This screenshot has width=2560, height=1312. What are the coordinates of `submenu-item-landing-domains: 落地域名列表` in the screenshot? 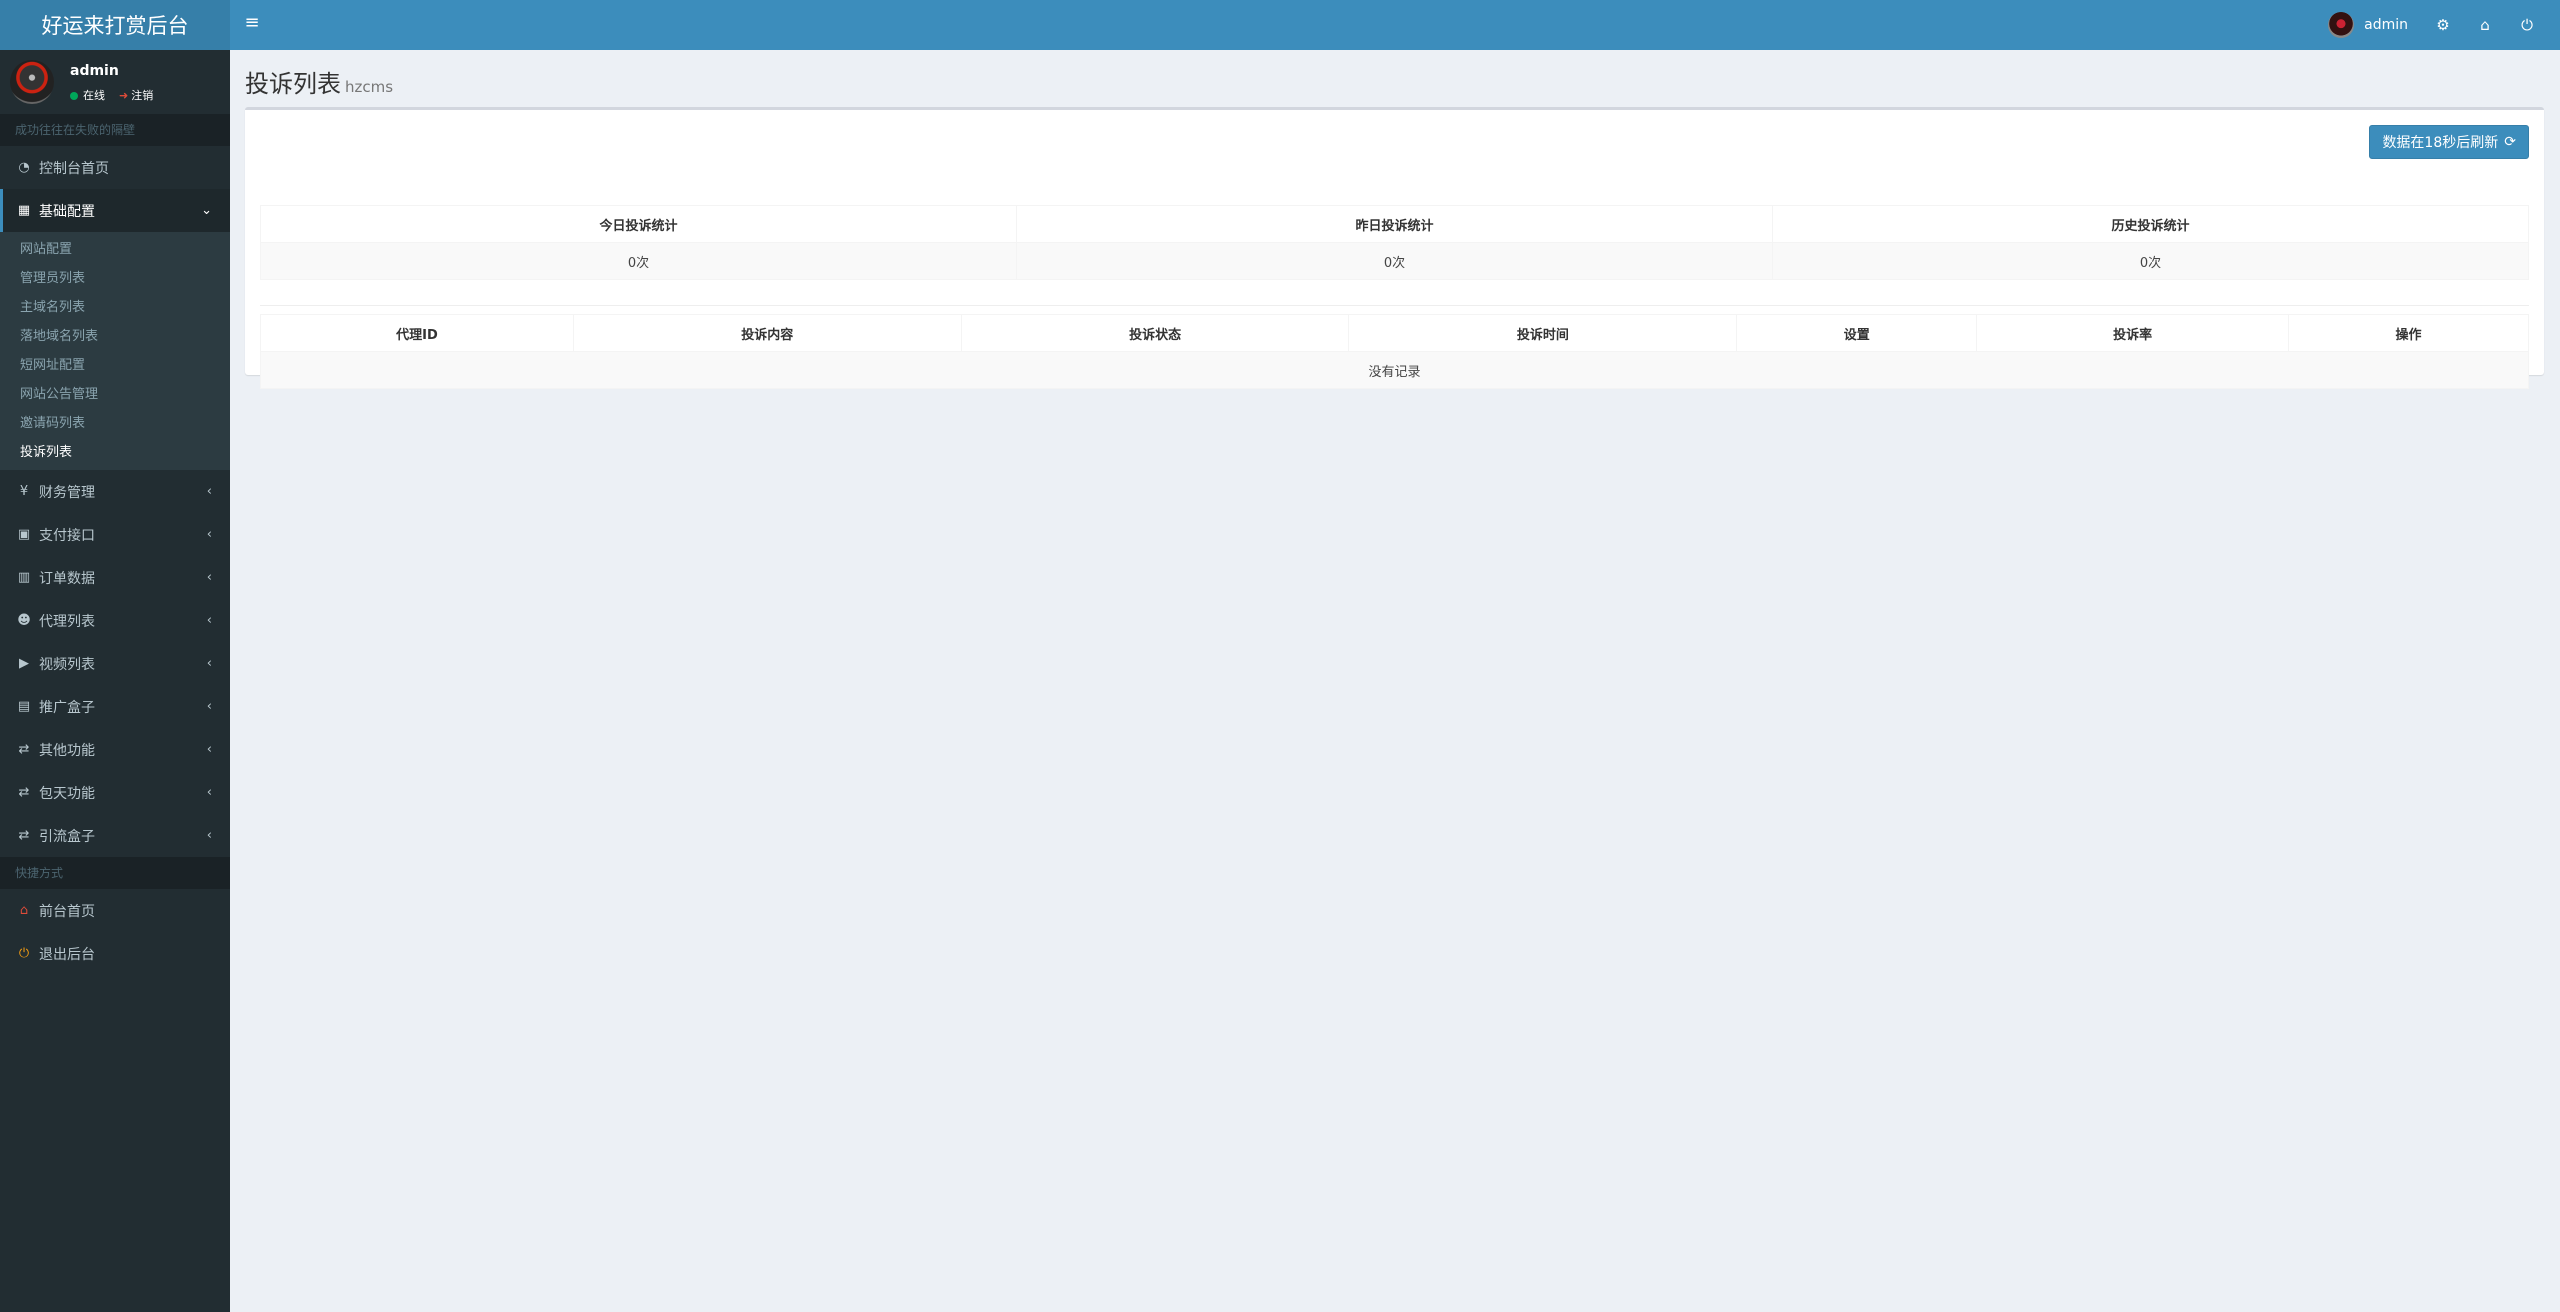 It's located at (115, 336).